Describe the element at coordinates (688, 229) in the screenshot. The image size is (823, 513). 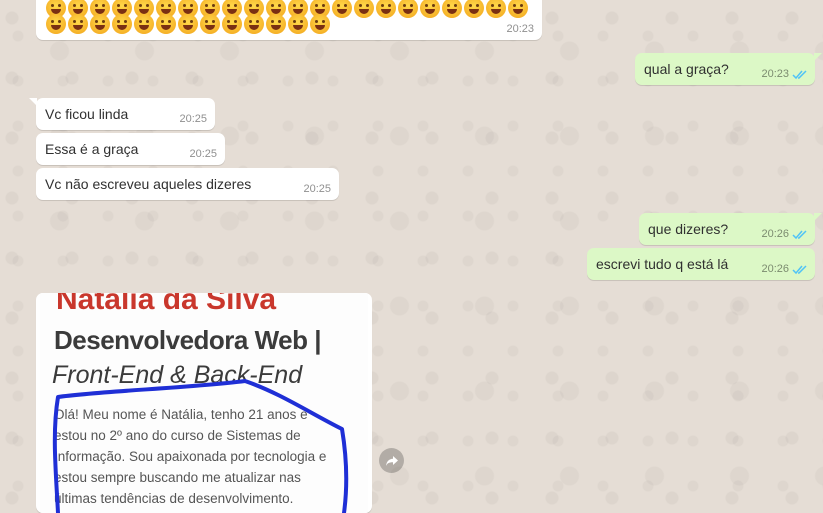
I see `message-text: que dizeres?` at that location.